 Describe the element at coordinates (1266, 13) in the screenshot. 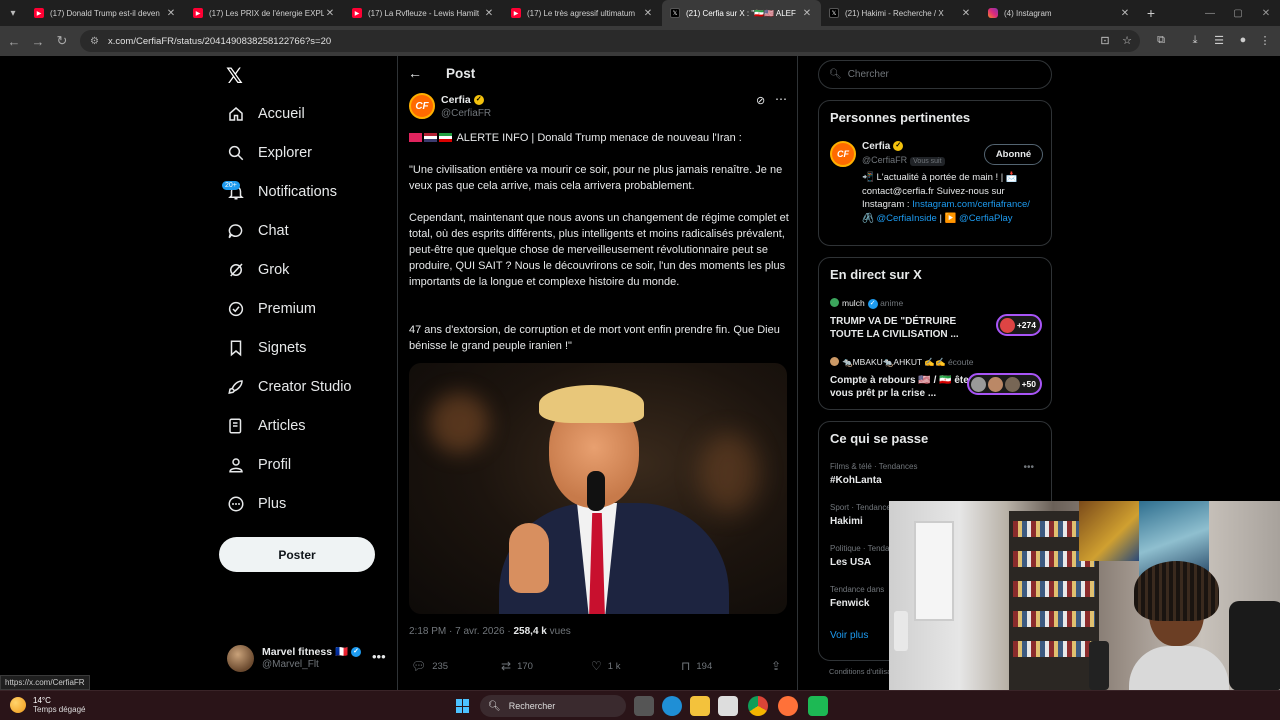

I see `close-window-icon: ✕` at that location.